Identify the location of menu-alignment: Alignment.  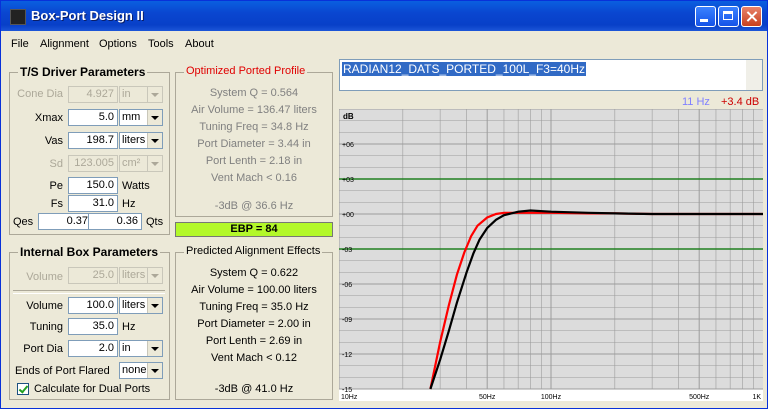
(64, 44).